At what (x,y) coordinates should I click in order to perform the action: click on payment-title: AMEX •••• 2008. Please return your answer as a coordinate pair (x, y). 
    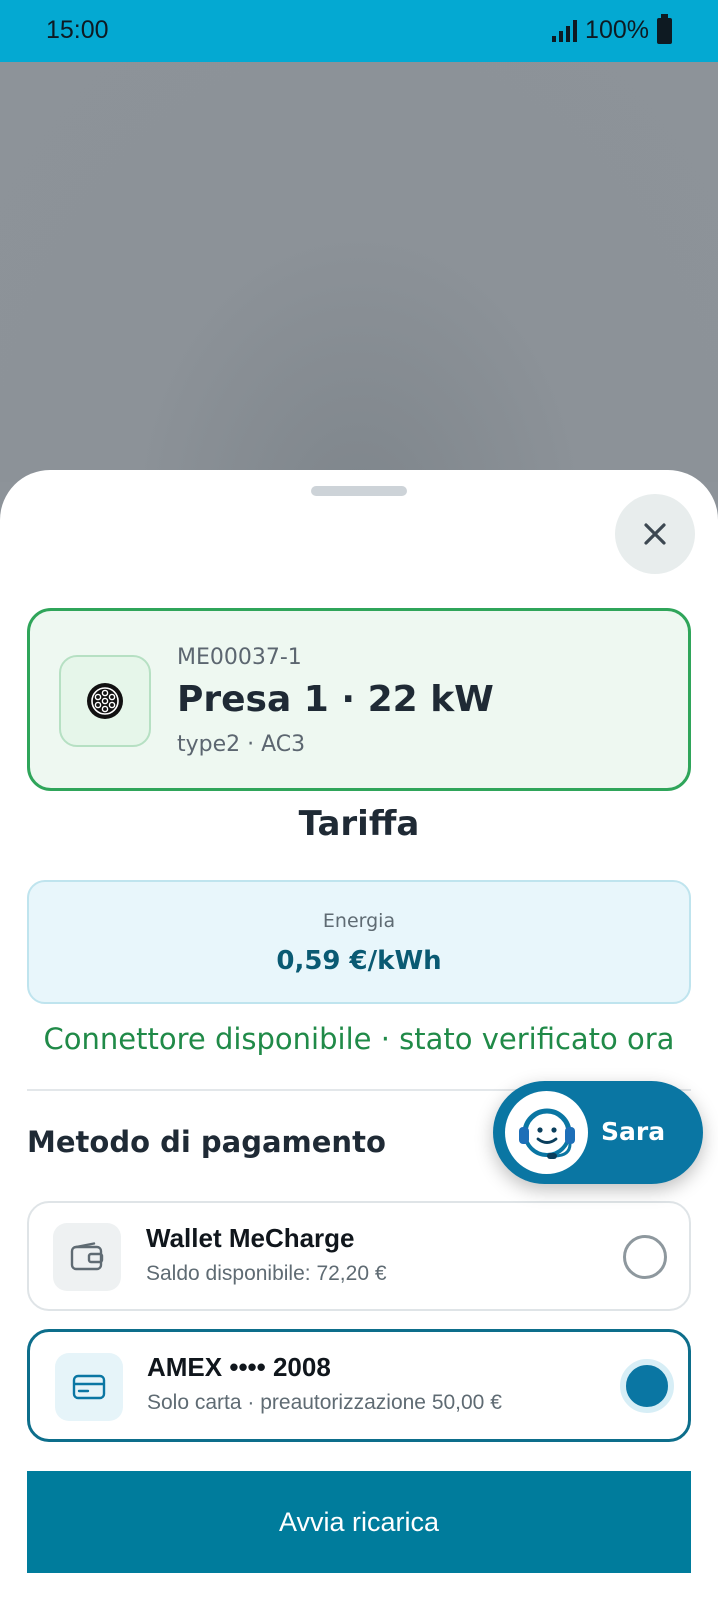
    Looking at the image, I should click on (239, 1367).